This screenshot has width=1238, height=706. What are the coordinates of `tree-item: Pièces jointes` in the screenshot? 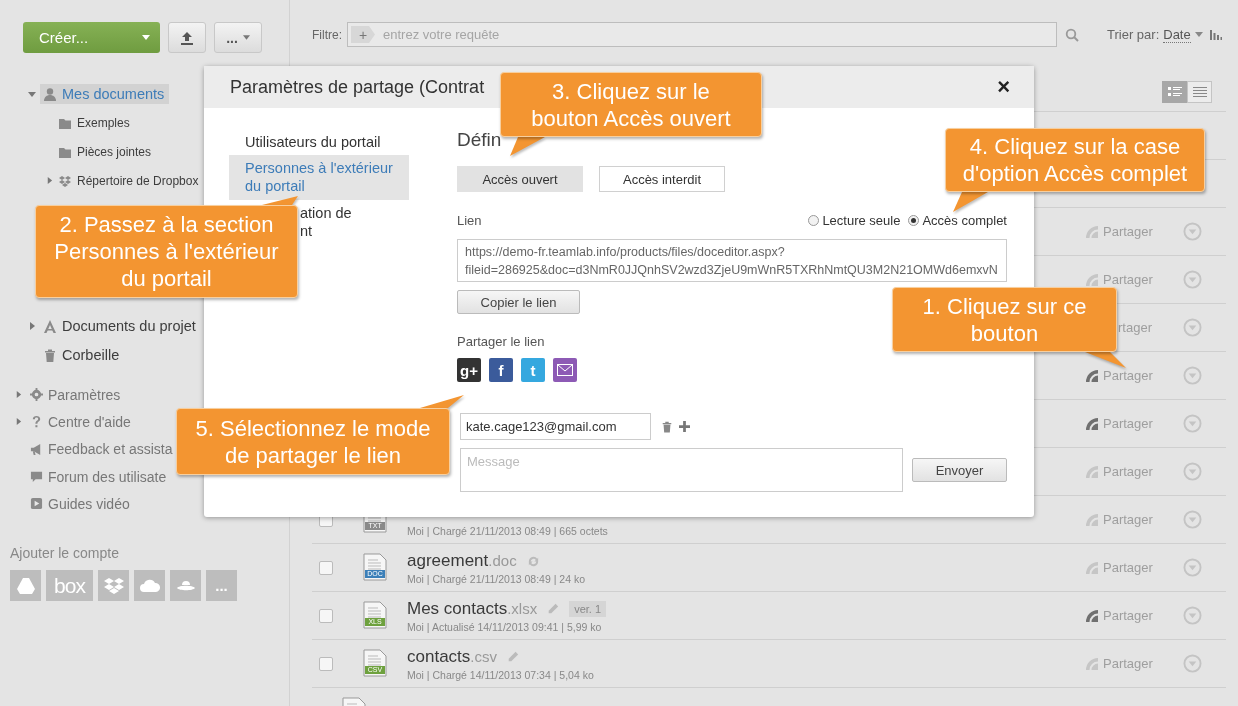 It's located at (107, 151).